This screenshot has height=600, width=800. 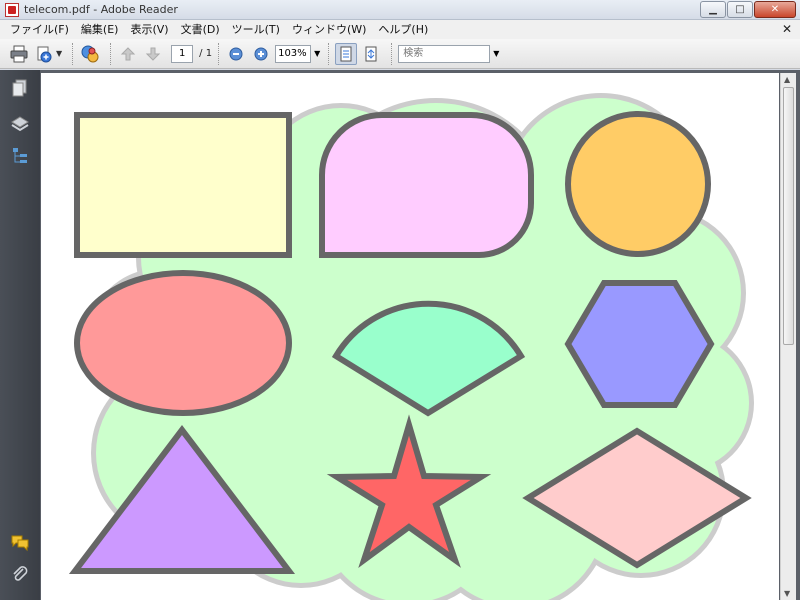 I want to click on collaborate-button, so click(x=90, y=54).